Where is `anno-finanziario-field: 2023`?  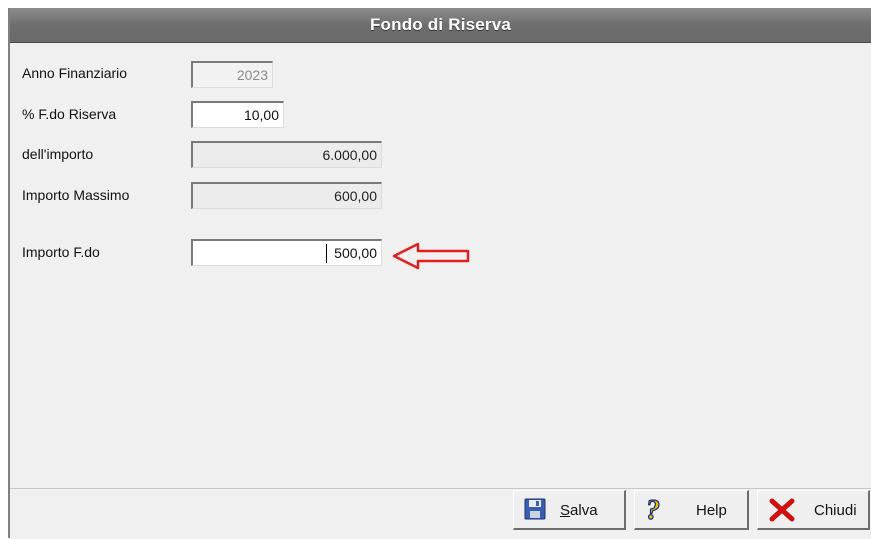 anno-finanziario-field: 2023 is located at coordinates (232, 74).